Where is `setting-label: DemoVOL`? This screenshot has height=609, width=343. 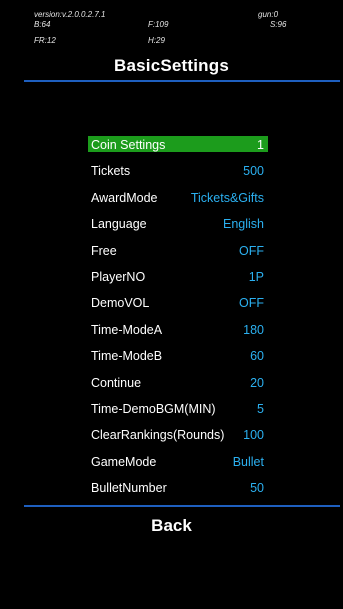
setting-label: DemoVOL is located at coordinates (120, 303).